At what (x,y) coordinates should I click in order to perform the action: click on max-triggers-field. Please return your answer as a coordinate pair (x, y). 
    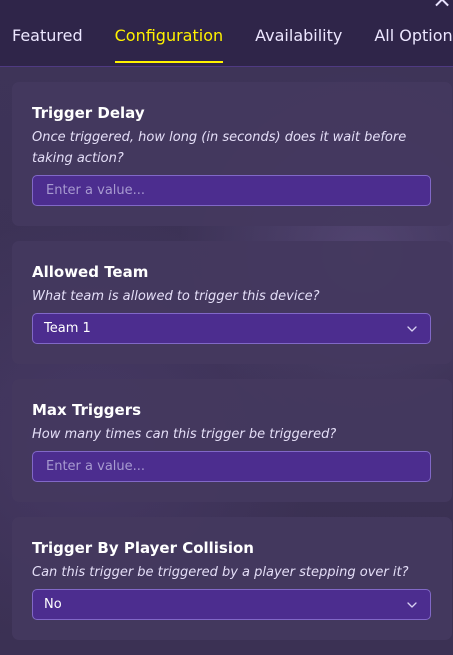
    Looking at the image, I should click on (231, 466).